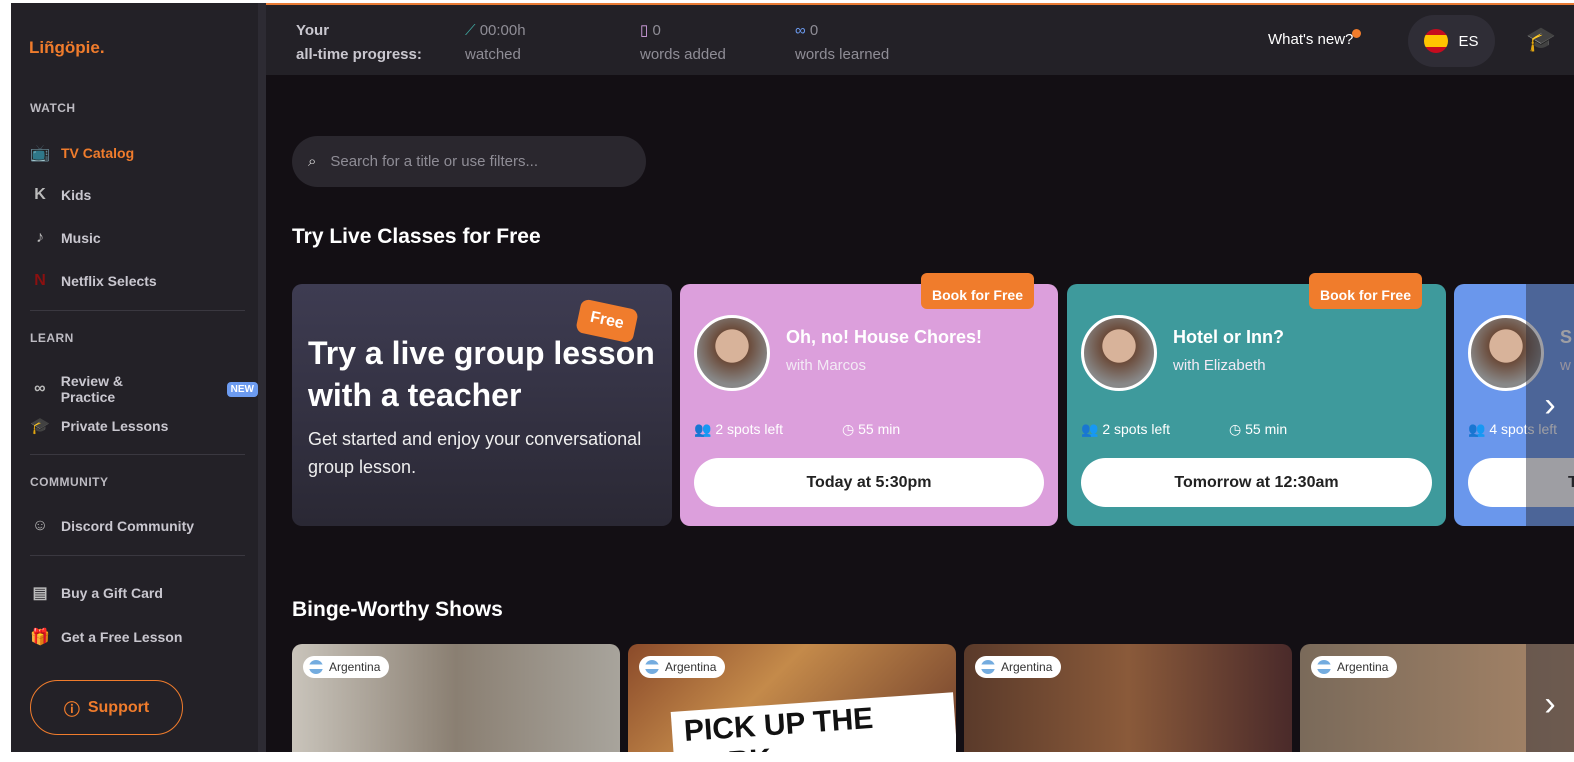  Describe the element at coordinates (1550, 405) in the screenshot. I see `carousel-next-arrow: ›` at that location.